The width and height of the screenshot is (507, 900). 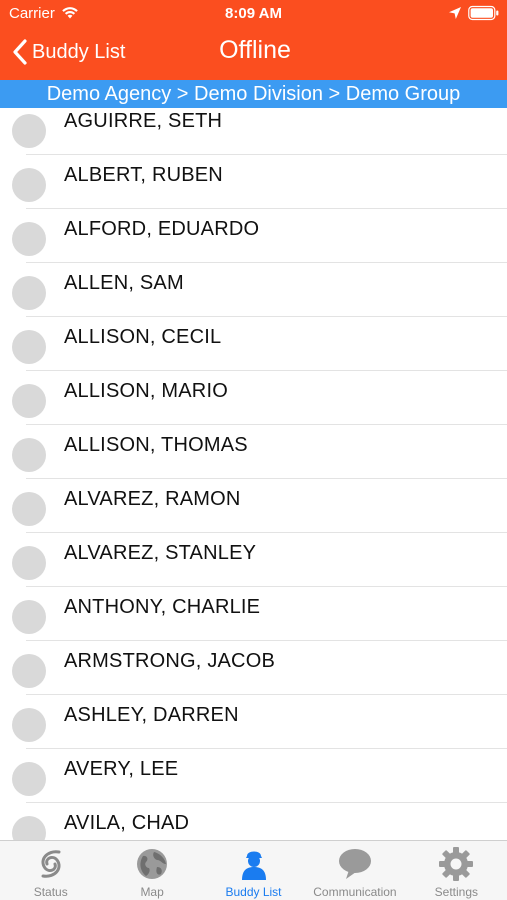 I want to click on back-button: Buddy List, so click(x=68, y=52).